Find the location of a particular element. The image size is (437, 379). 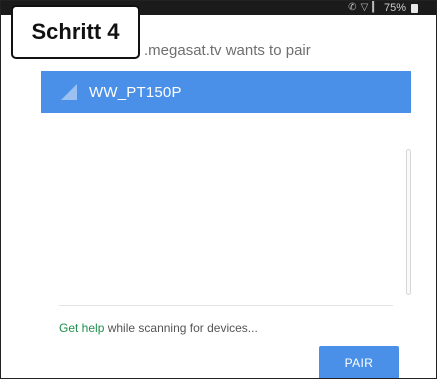

signal-icon: ▎ is located at coordinates (376, 7).